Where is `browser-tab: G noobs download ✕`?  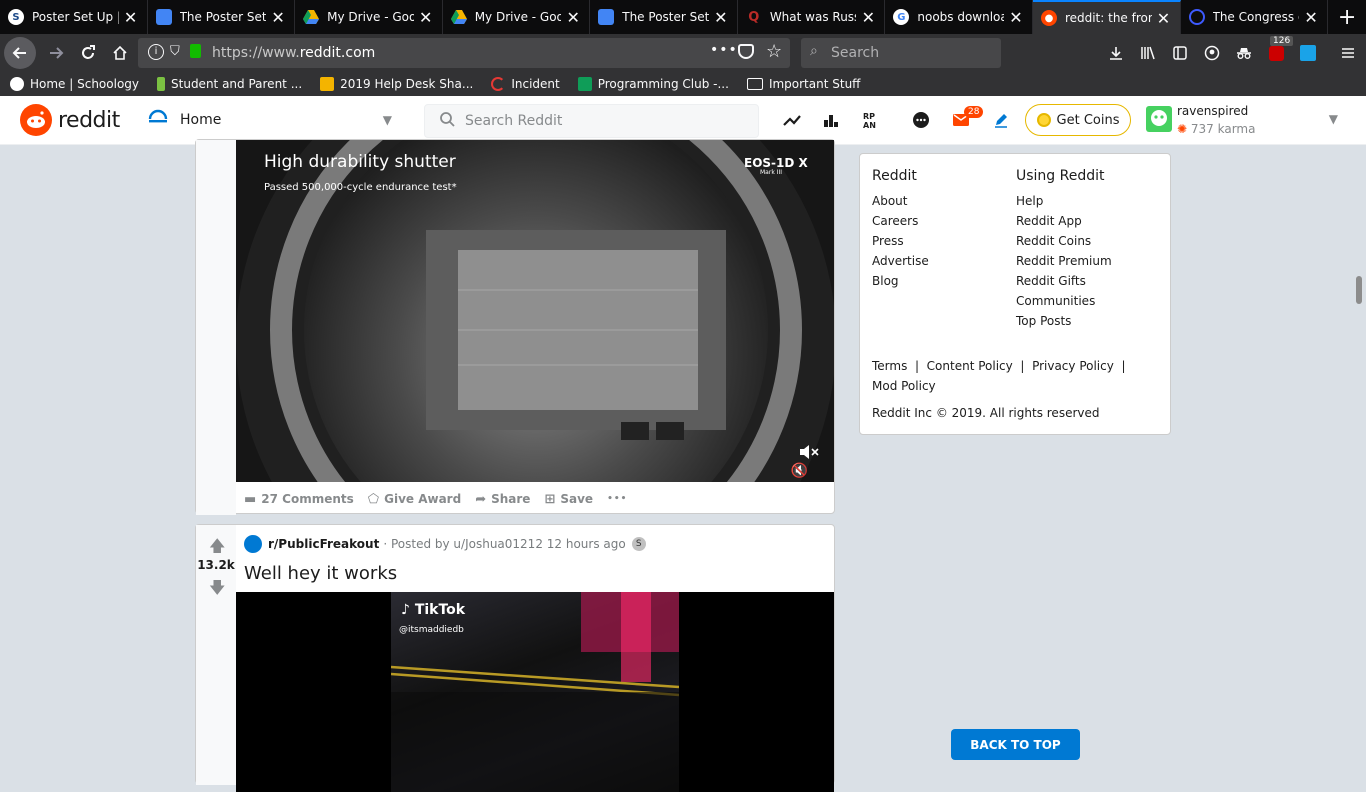
browser-tab: G noobs download ✕ is located at coordinates (959, 17).